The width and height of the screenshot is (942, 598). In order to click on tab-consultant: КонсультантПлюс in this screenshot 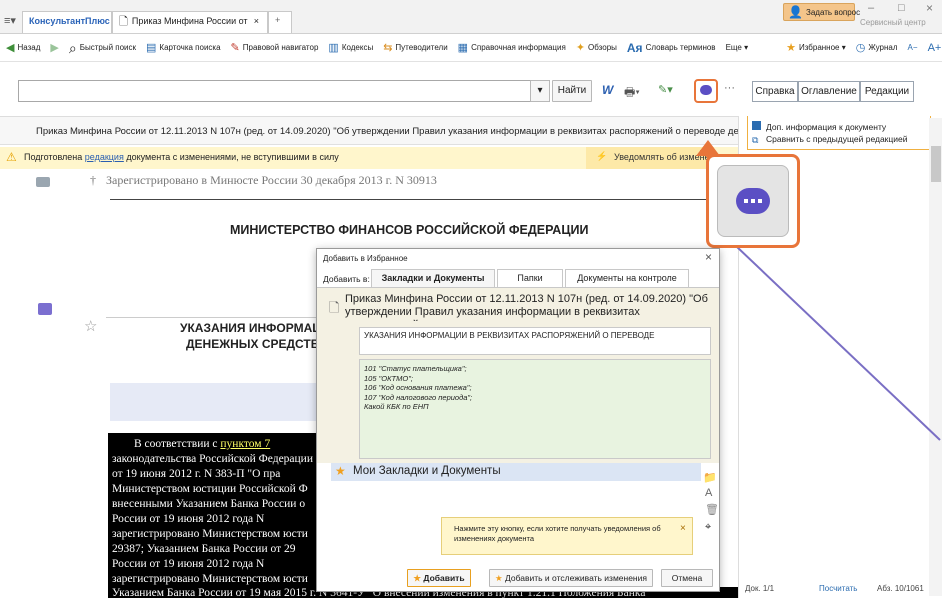, I will do `click(67, 22)`.